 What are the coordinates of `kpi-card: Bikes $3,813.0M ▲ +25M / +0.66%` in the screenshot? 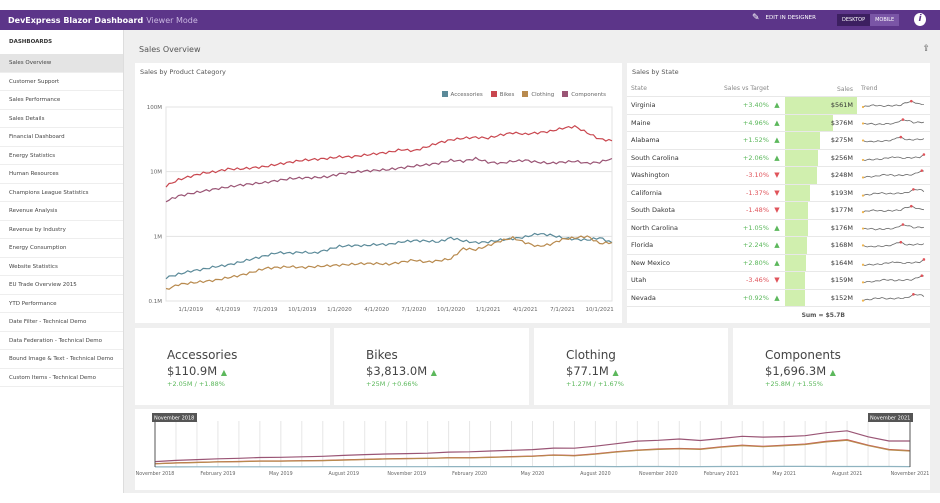 It's located at (431, 366).